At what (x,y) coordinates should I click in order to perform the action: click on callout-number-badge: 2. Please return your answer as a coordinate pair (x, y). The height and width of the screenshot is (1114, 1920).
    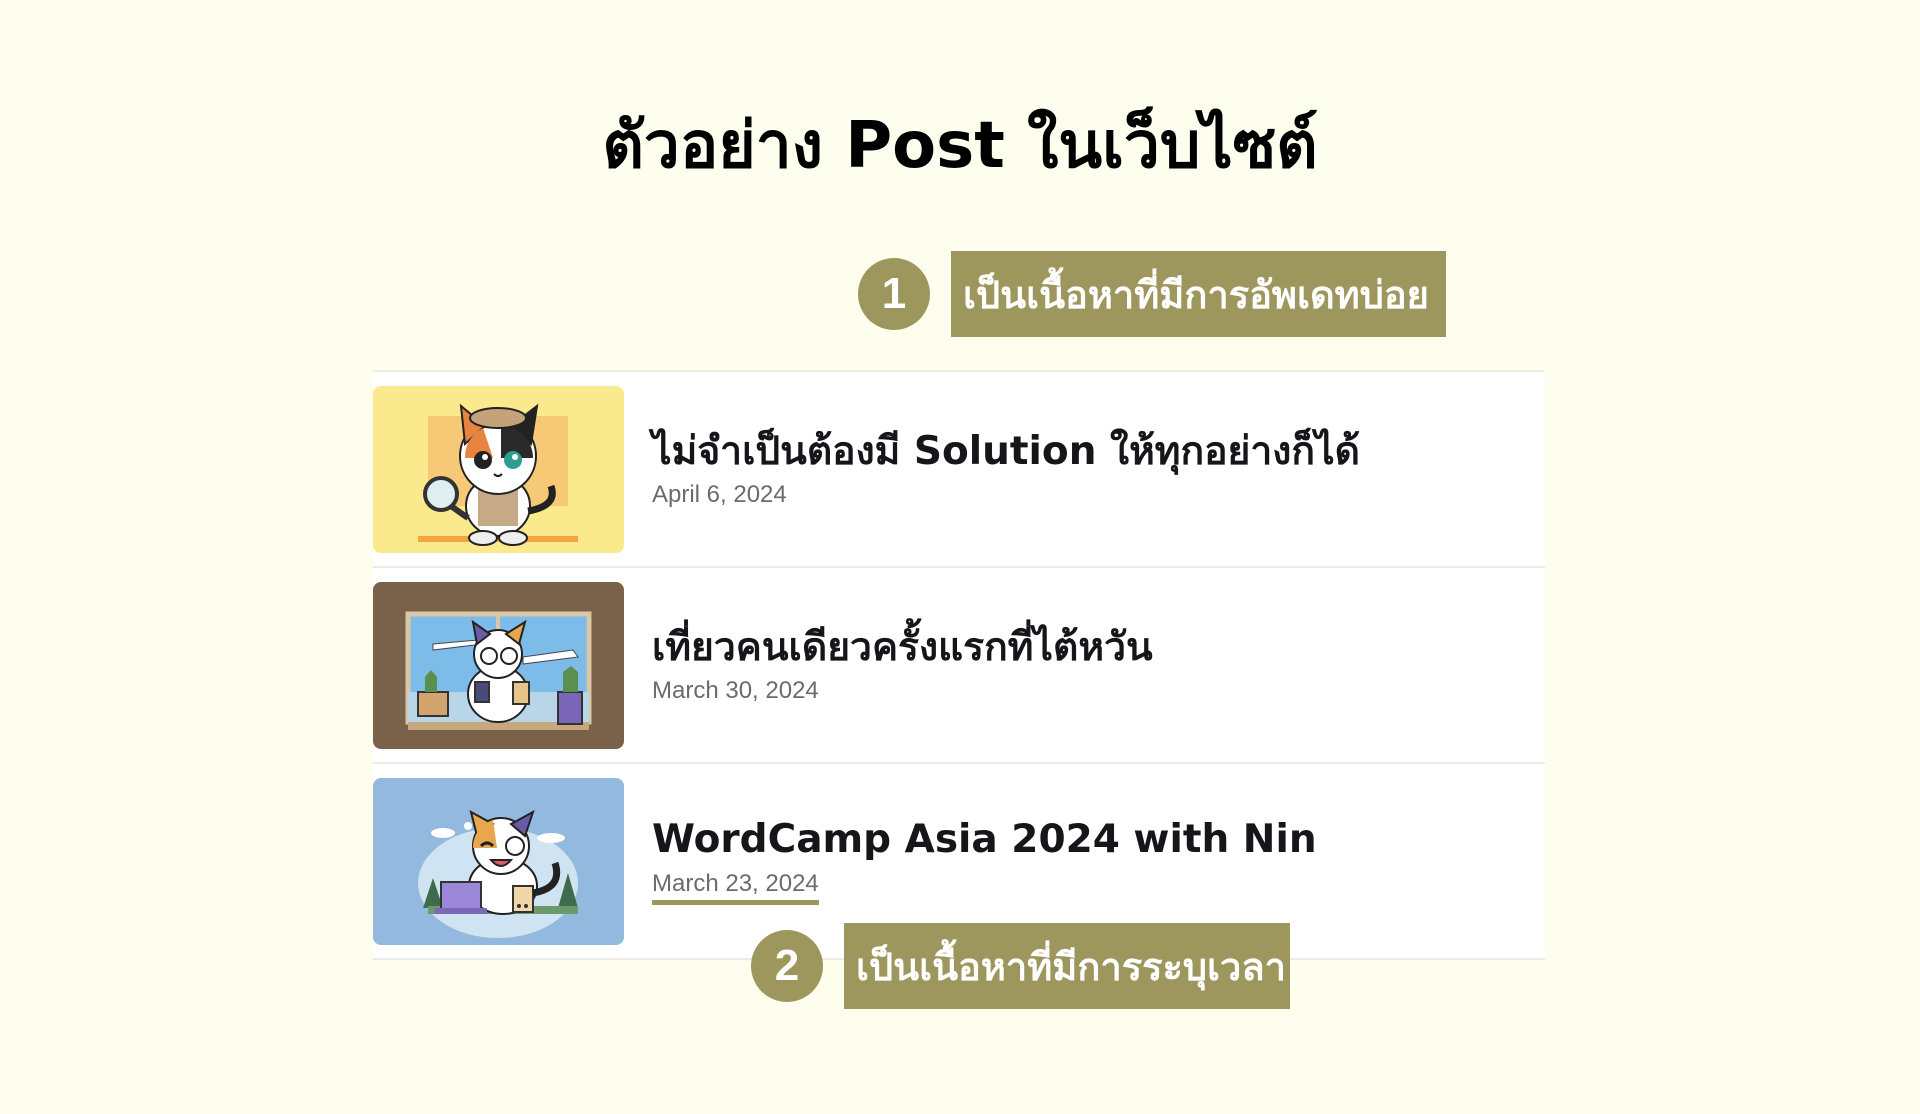
    Looking at the image, I should click on (787, 966).